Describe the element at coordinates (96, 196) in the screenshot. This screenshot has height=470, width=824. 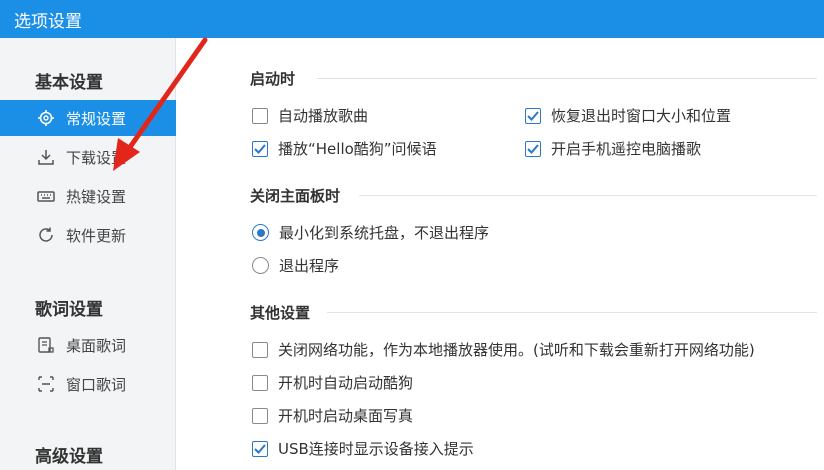
I see `sidebar-item-label: 热键设置` at that location.